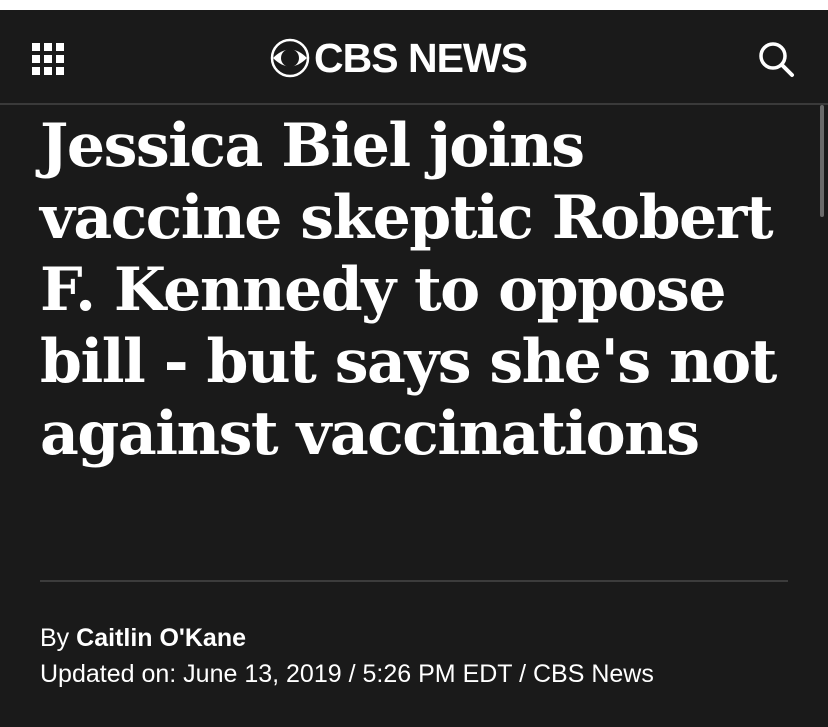 The image size is (828, 727). I want to click on cbs-news-logo: CBS NEWS, so click(399, 58).